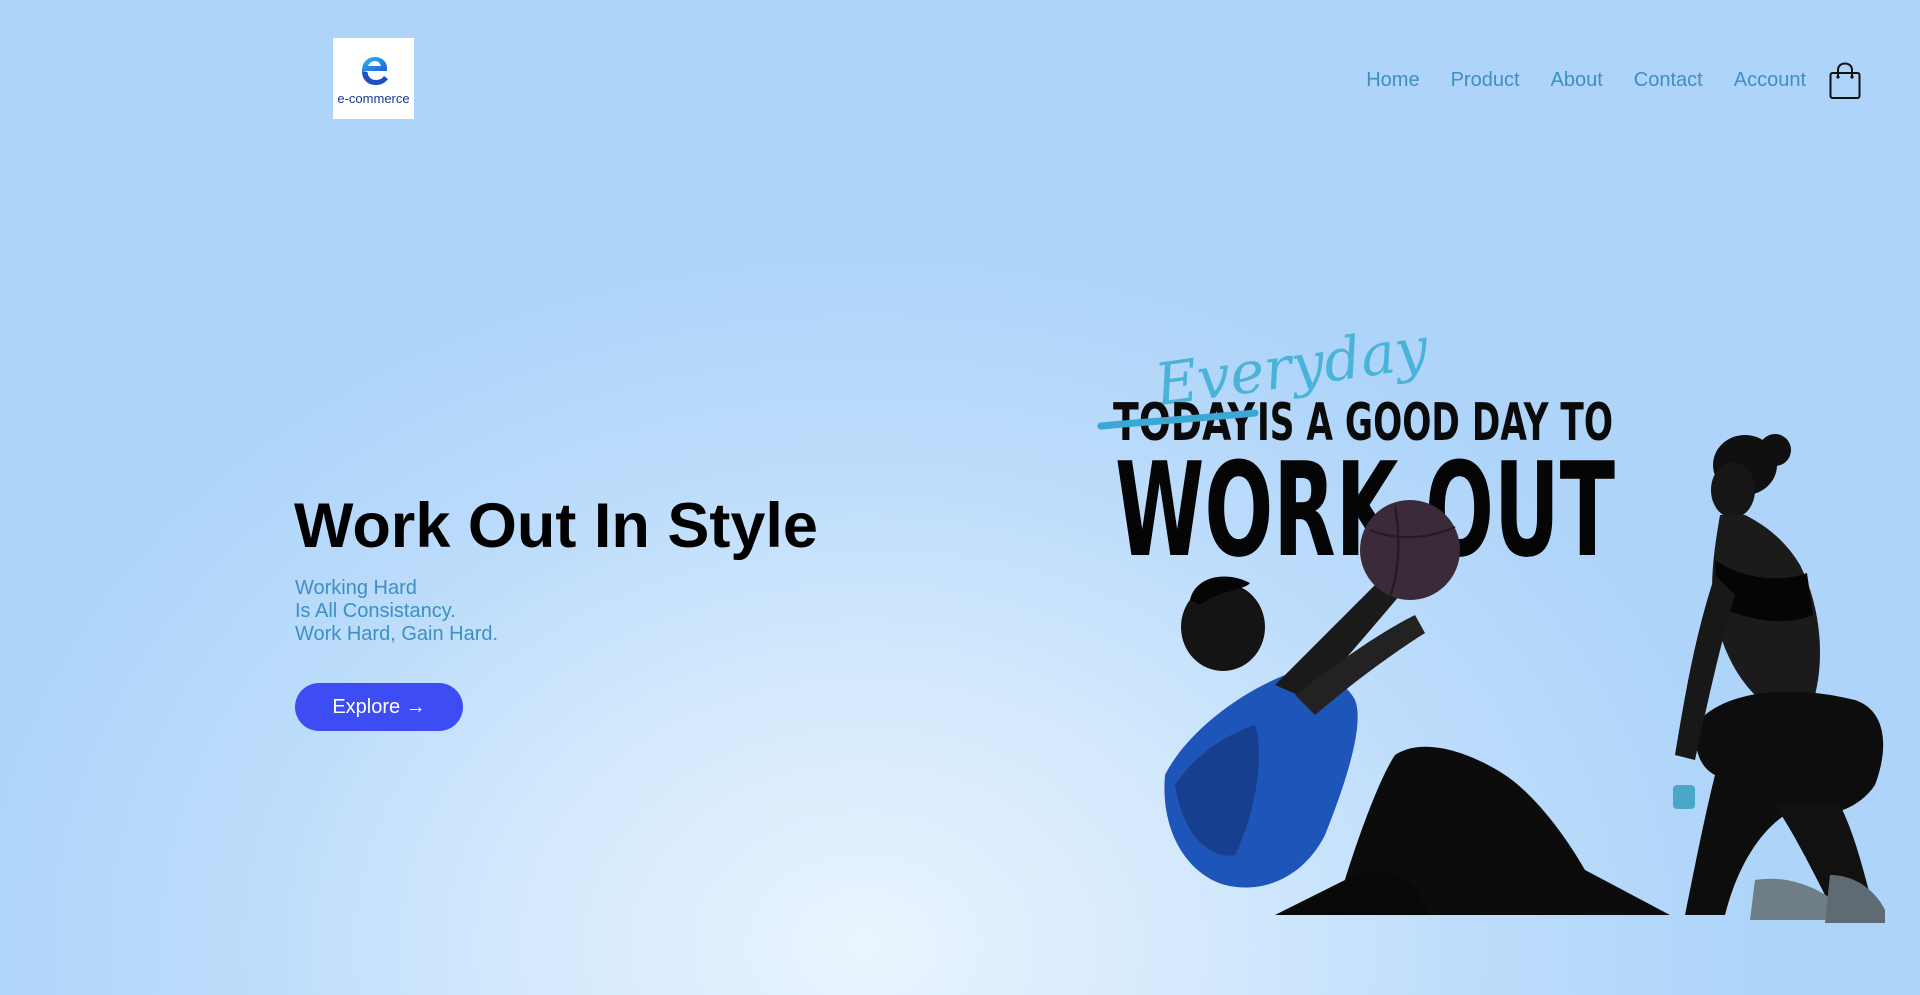  Describe the element at coordinates (397, 634) in the screenshot. I see `hero-subtitle-line: Work Hard, Gain Hard.` at that location.